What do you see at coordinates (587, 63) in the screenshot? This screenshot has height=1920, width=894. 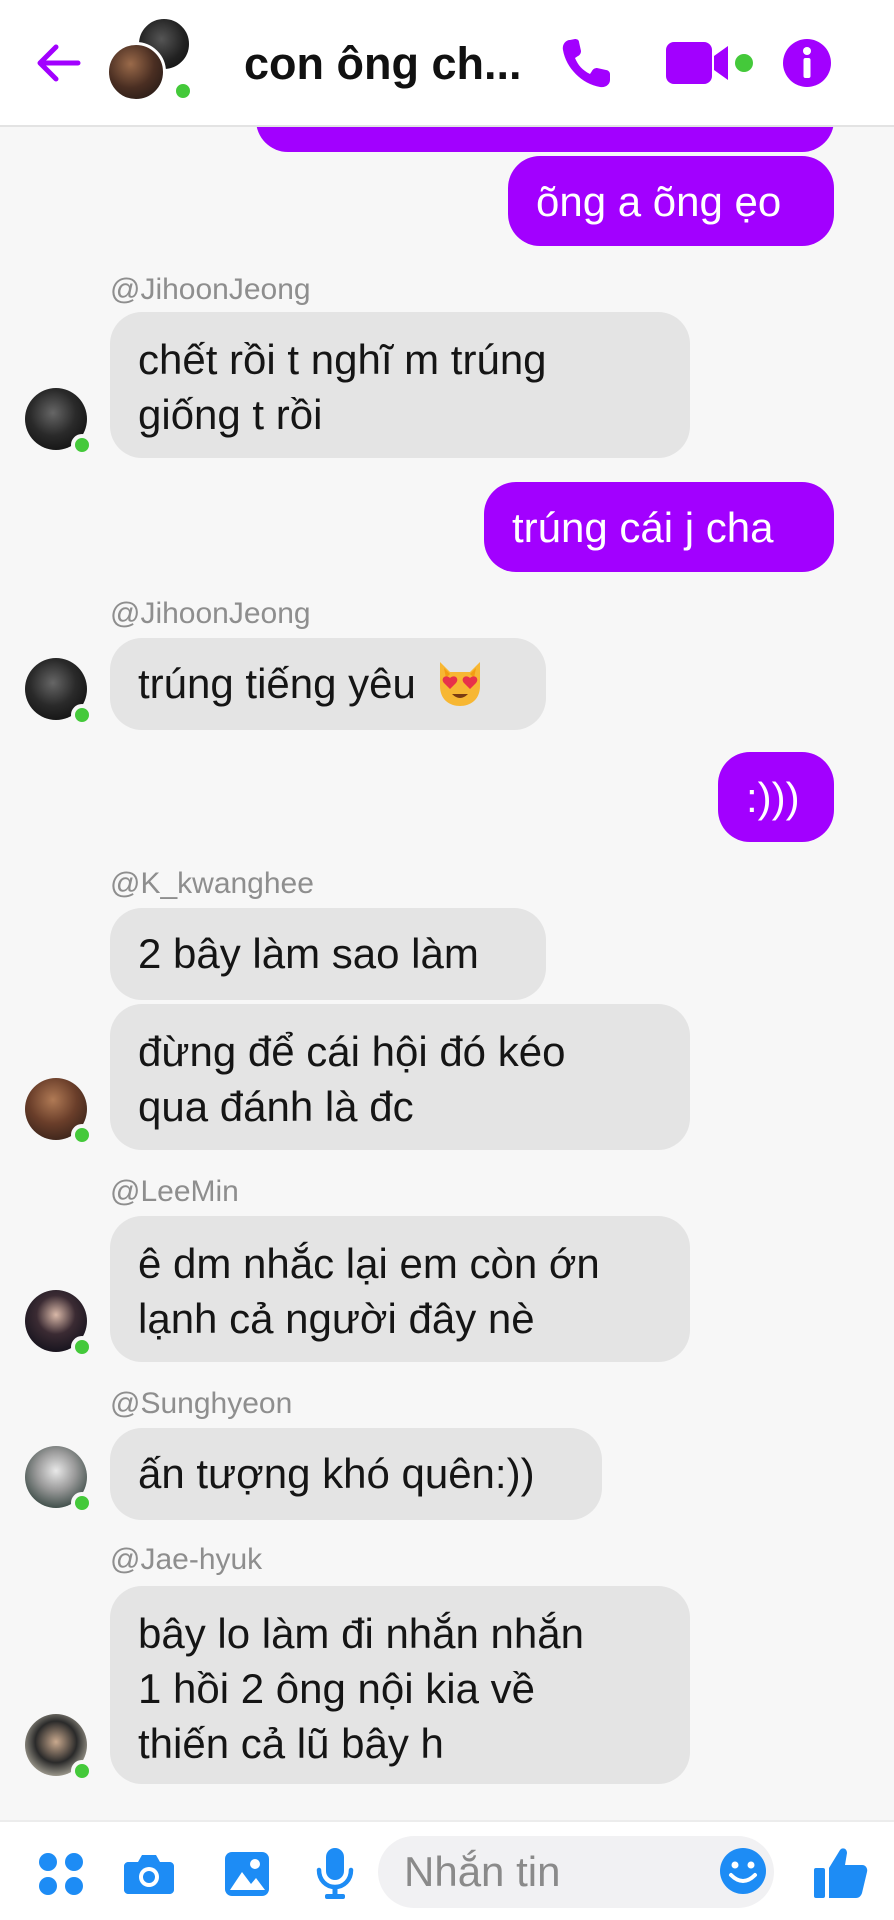 I see `phone-icon` at bounding box center [587, 63].